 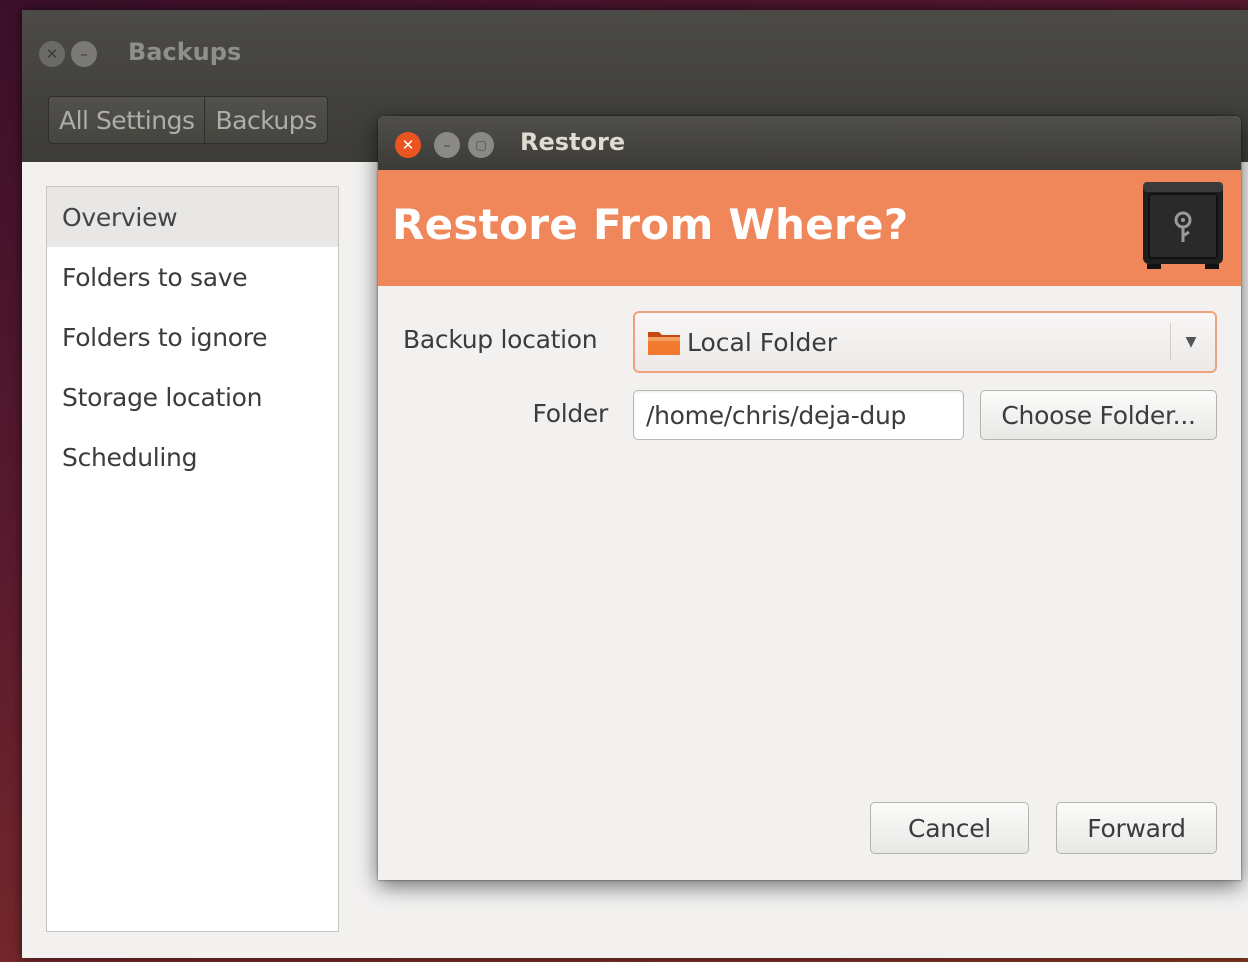 What do you see at coordinates (481, 145) in the screenshot?
I see `maximize-icon: ▢` at bounding box center [481, 145].